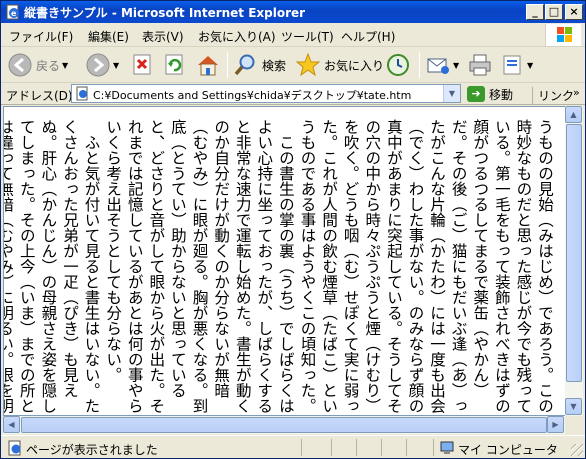  I want to click on printer-icon, so click(480, 65).